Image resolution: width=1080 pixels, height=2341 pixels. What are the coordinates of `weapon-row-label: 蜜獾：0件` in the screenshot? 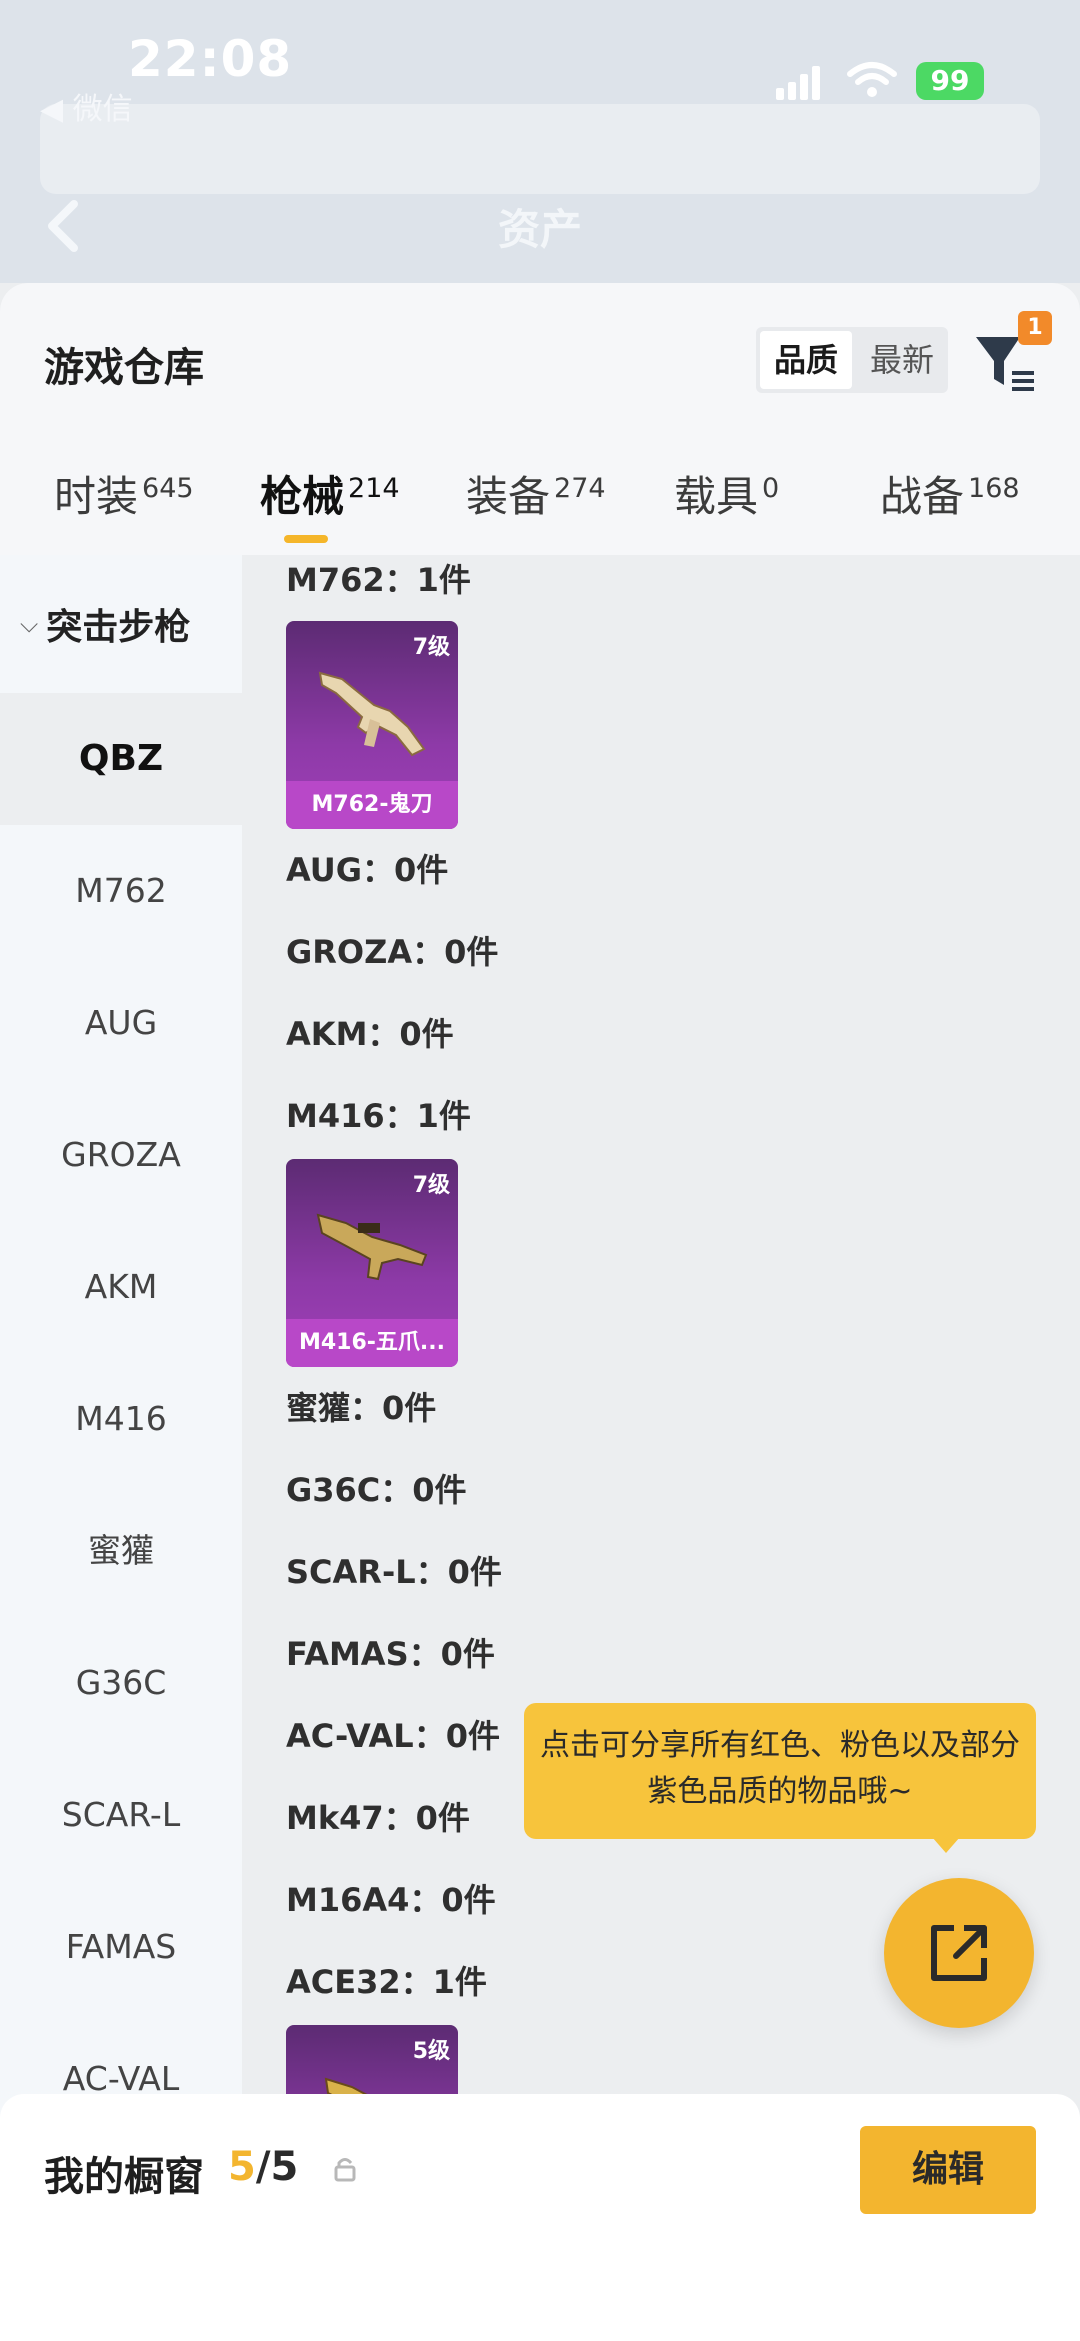 It's located at (361, 1408).